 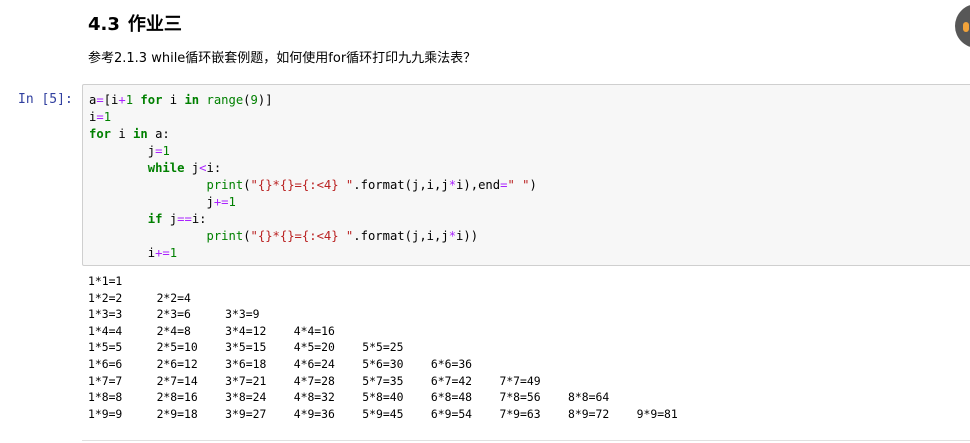 What do you see at coordinates (181, 100) in the screenshot?
I see `code-line: a=[i+1 for i in range(9)]` at bounding box center [181, 100].